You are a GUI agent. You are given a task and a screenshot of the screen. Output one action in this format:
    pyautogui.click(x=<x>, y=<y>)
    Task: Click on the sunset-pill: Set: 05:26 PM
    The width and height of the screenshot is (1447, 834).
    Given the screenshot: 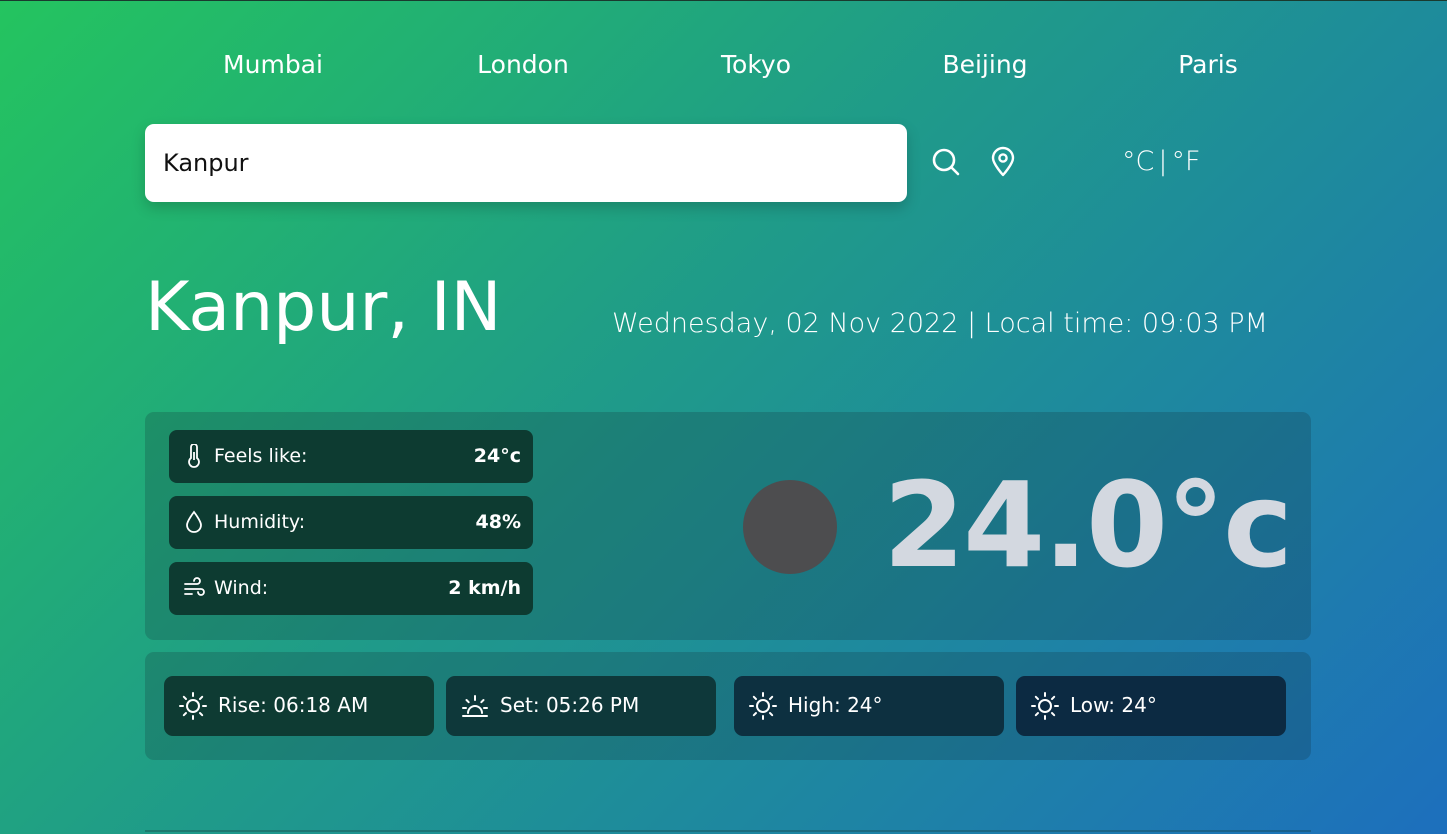 What is the action you would take?
    pyautogui.click(x=581, y=706)
    